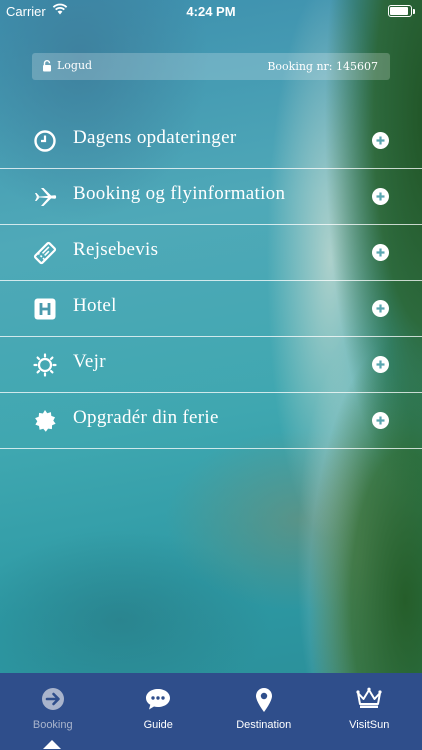 The height and width of the screenshot is (750, 422). What do you see at coordinates (369, 700) in the screenshot?
I see `crown-icon` at bounding box center [369, 700].